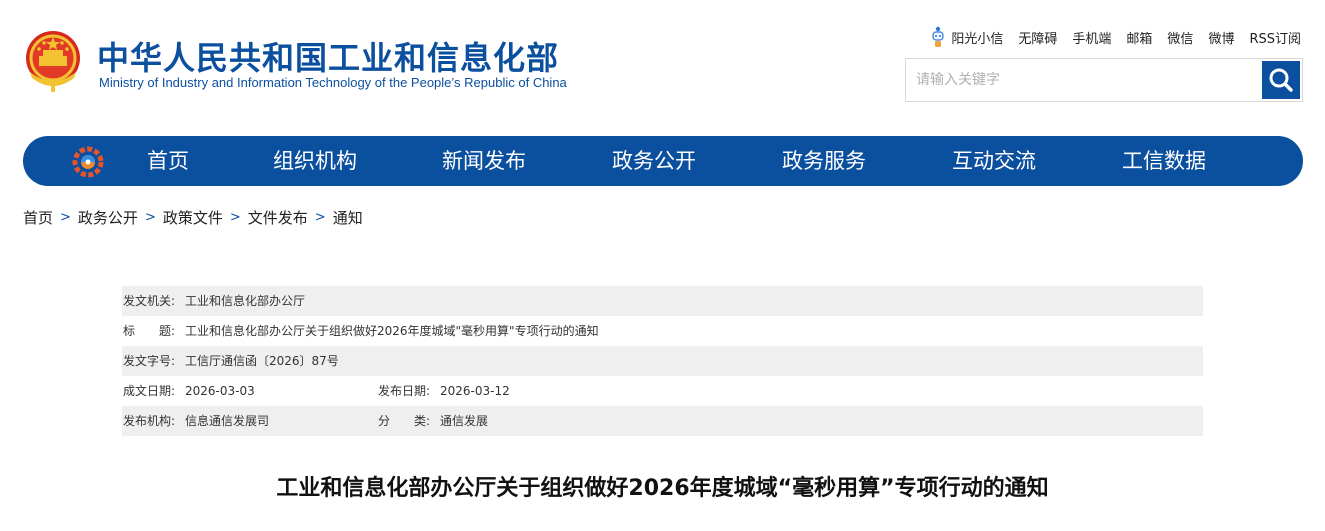 The width and height of the screenshot is (1325, 531). What do you see at coordinates (1164, 161) in the screenshot?
I see `nav-data: 工信数据` at bounding box center [1164, 161].